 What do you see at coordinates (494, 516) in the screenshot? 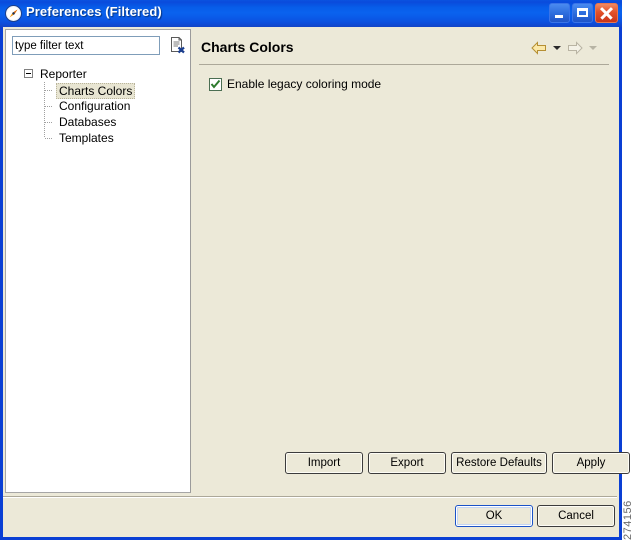
I see `ok-button: OK` at bounding box center [494, 516].